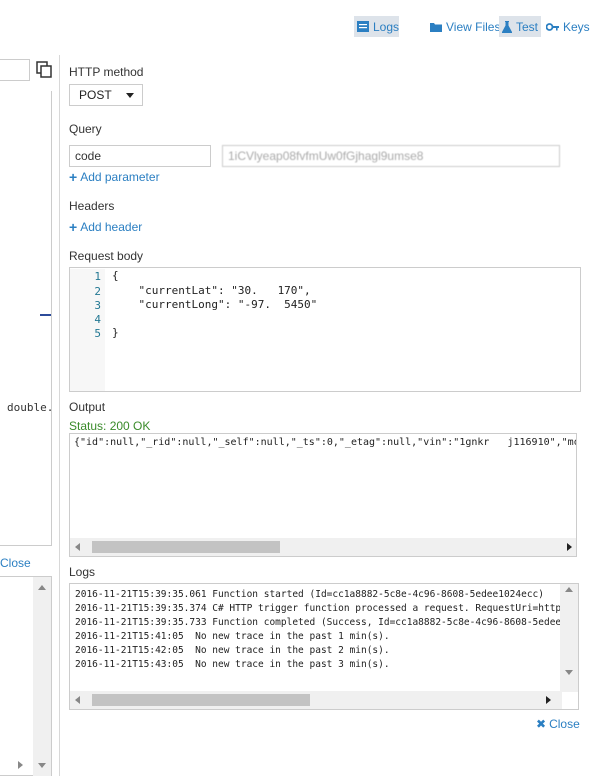  Describe the element at coordinates (106, 256) in the screenshot. I see `request-body-label: Request body` at that location.